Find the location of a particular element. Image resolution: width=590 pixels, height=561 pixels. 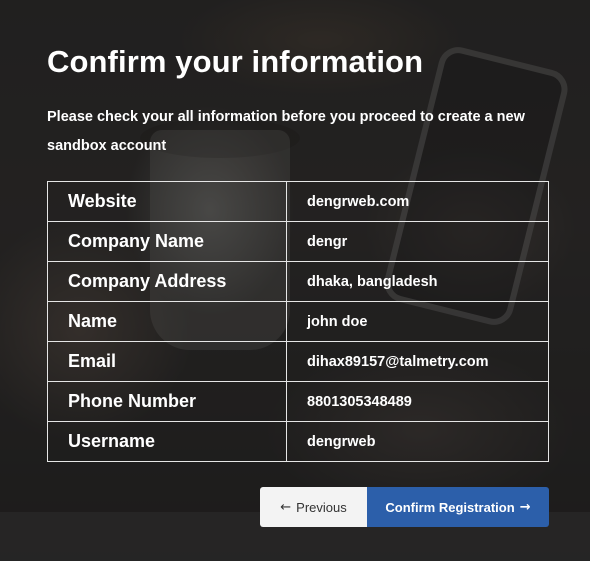

row-value: 8801305348489 is located at coordinates (417, 401).